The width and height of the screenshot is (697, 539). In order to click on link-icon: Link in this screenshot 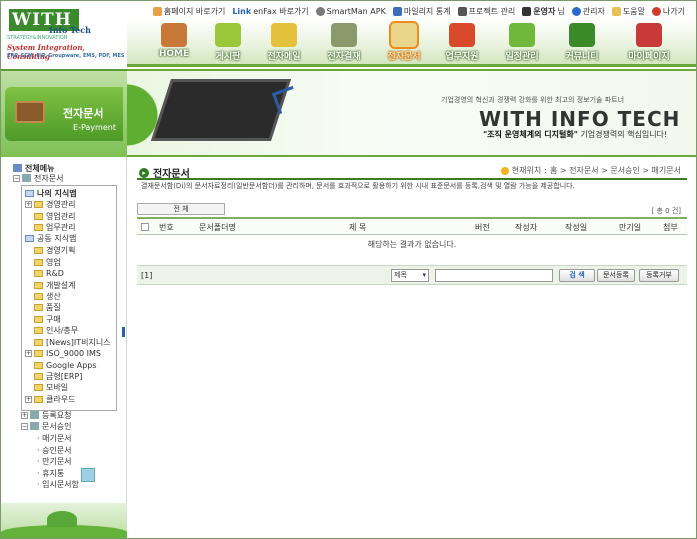, I will do `click(242, 11)`.